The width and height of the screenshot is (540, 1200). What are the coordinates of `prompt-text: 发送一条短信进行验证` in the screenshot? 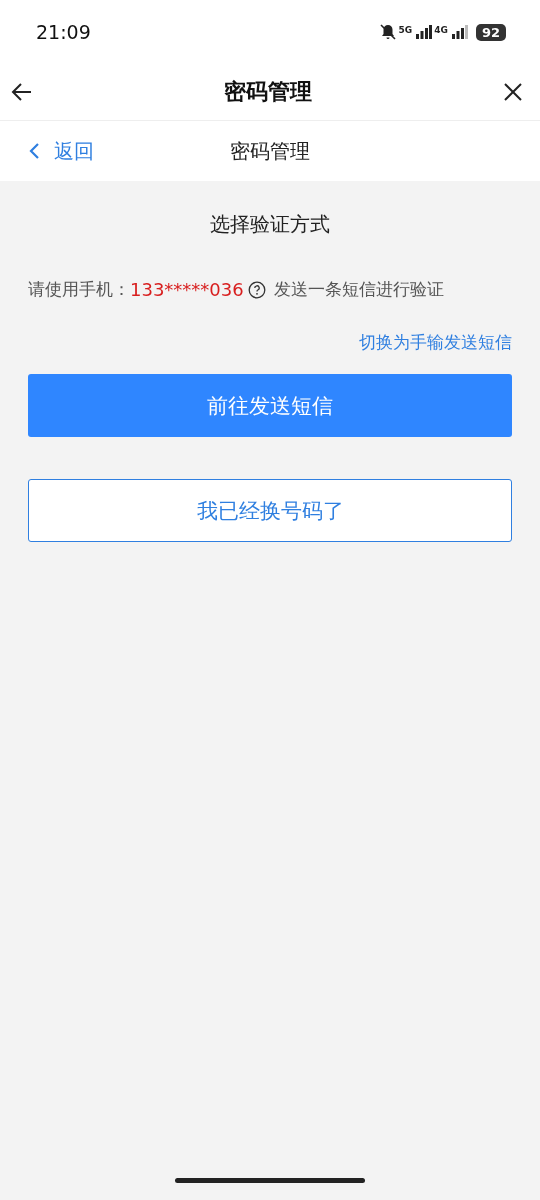 It's located at (358, 289).